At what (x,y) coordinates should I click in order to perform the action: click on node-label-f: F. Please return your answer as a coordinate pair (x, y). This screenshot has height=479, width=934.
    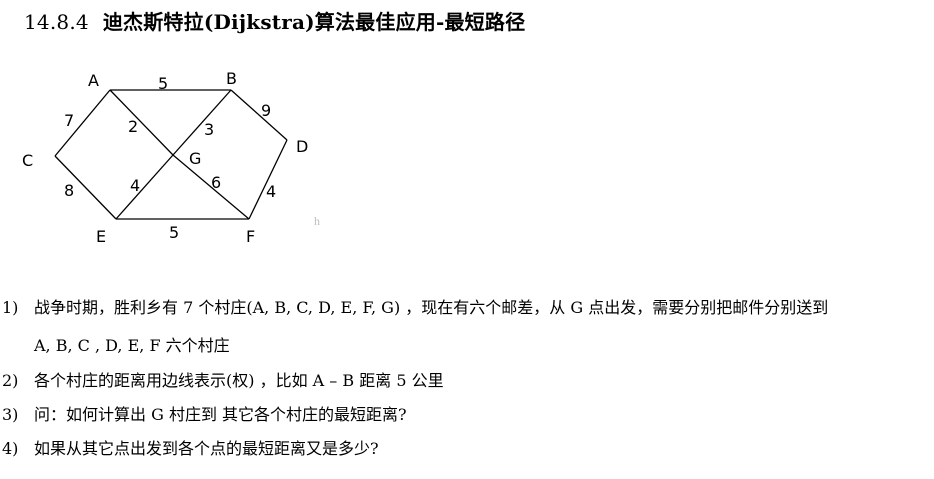
    Looking at the image, I should click on (250, 236).